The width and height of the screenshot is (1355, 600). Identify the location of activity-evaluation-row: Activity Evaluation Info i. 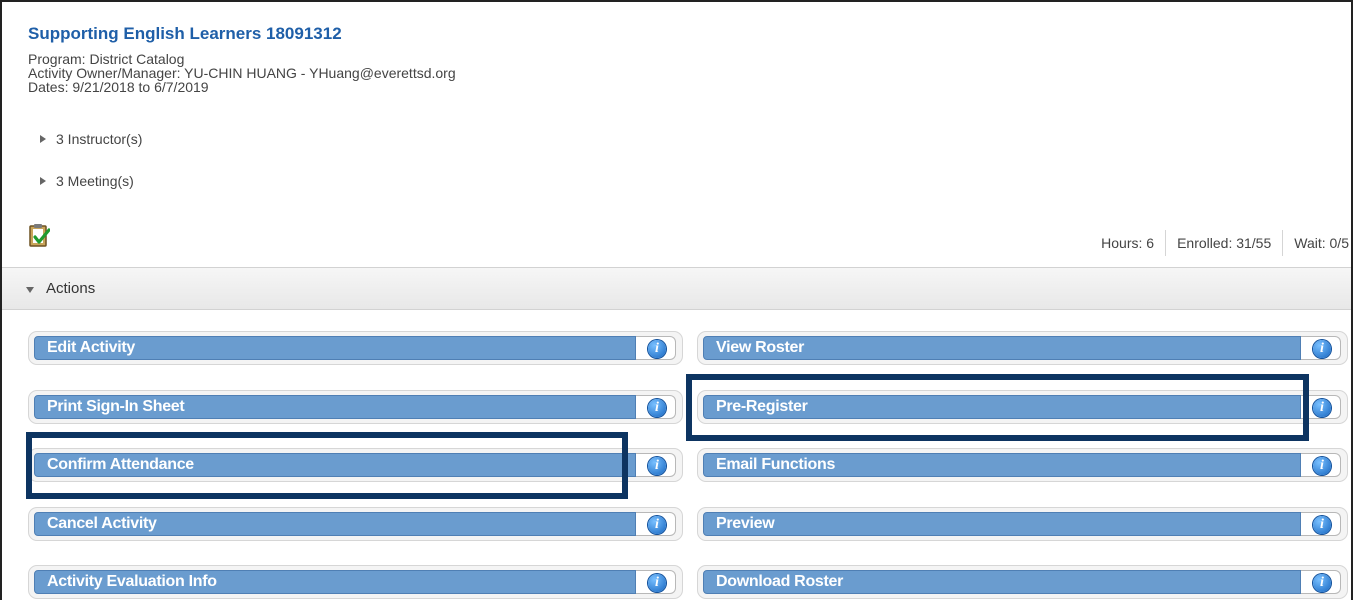
(355, 582).